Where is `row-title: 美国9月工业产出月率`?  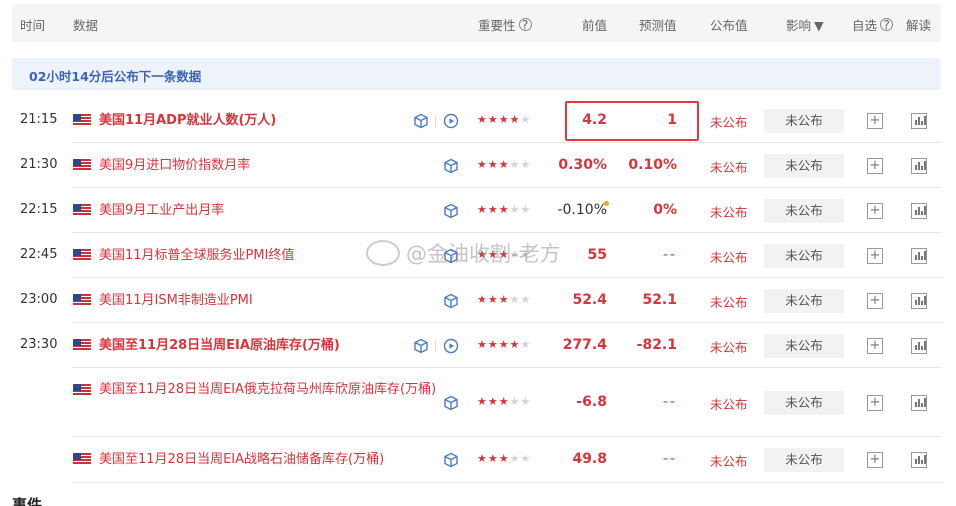
row-title: 美国9月工业产出月率 is located at coordinates (264, 211).